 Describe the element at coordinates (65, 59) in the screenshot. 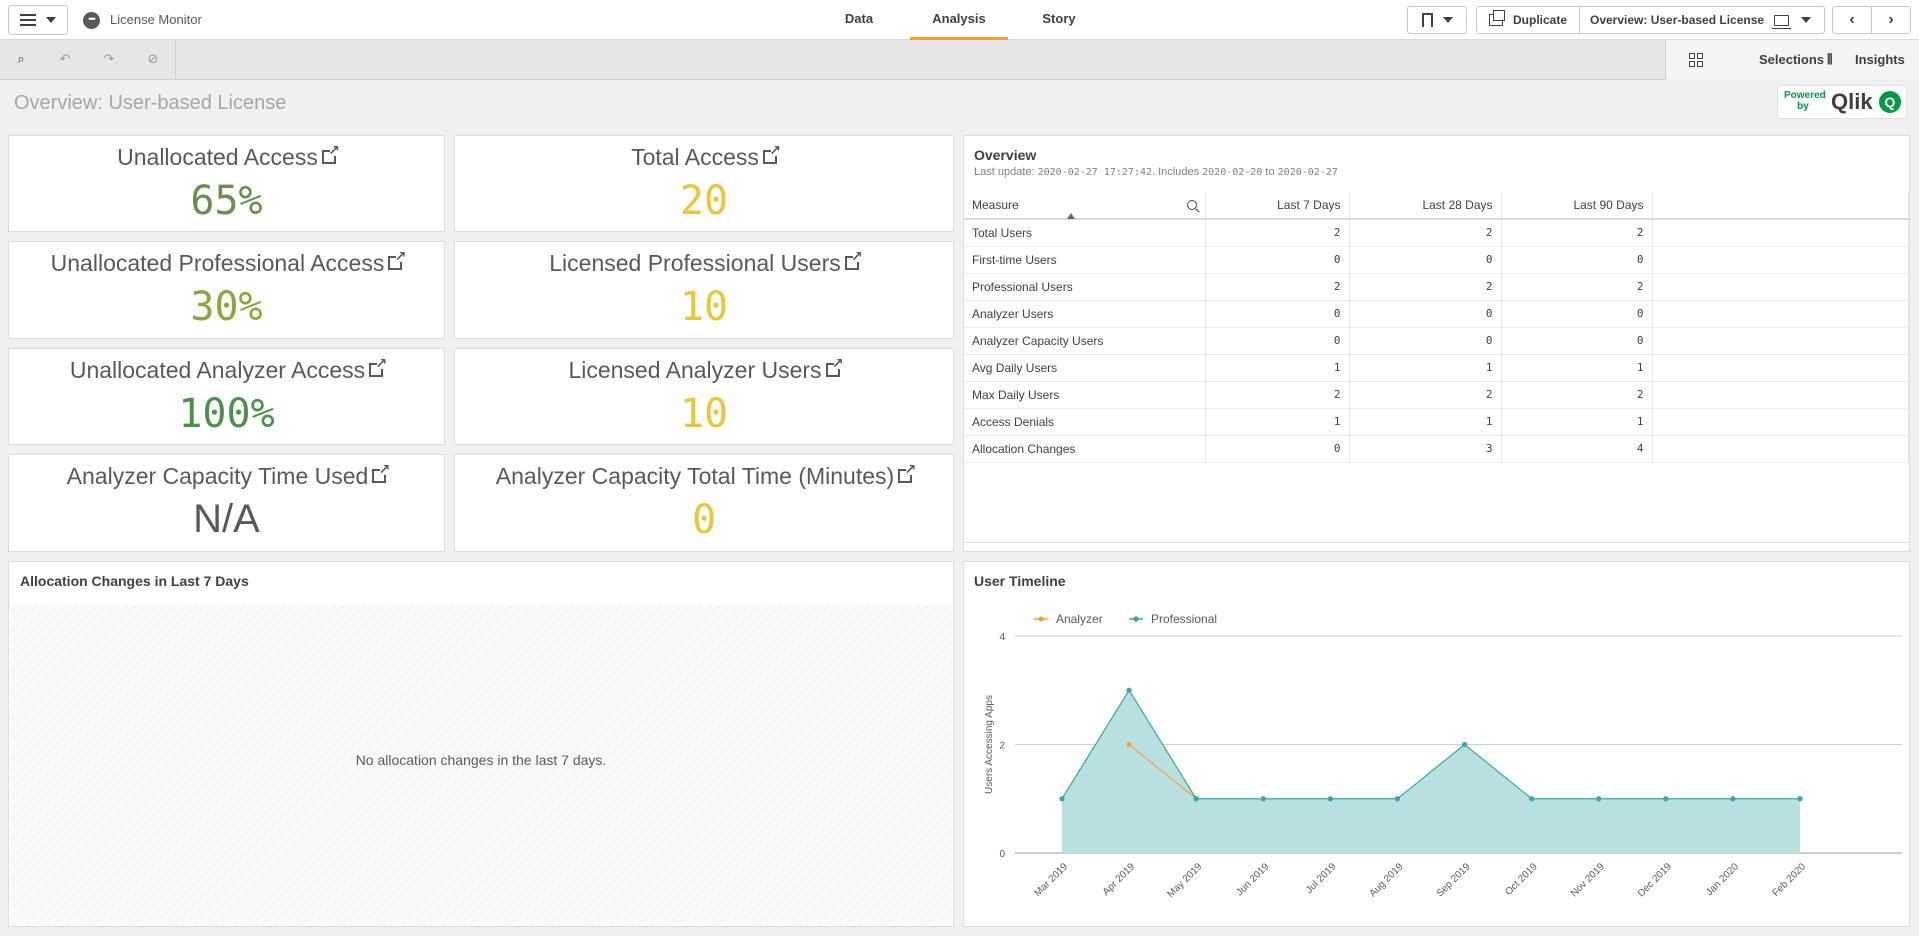

I see `step-back-icon: ↶` at that location.